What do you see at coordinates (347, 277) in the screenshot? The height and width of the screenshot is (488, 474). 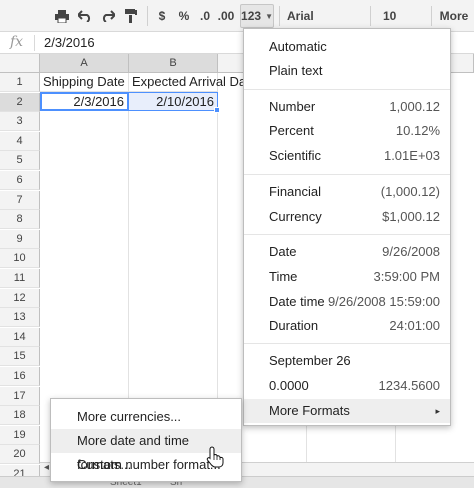 I see `menu-item-time: Time 3:59:00 PM` at bounding box center [347, 277].